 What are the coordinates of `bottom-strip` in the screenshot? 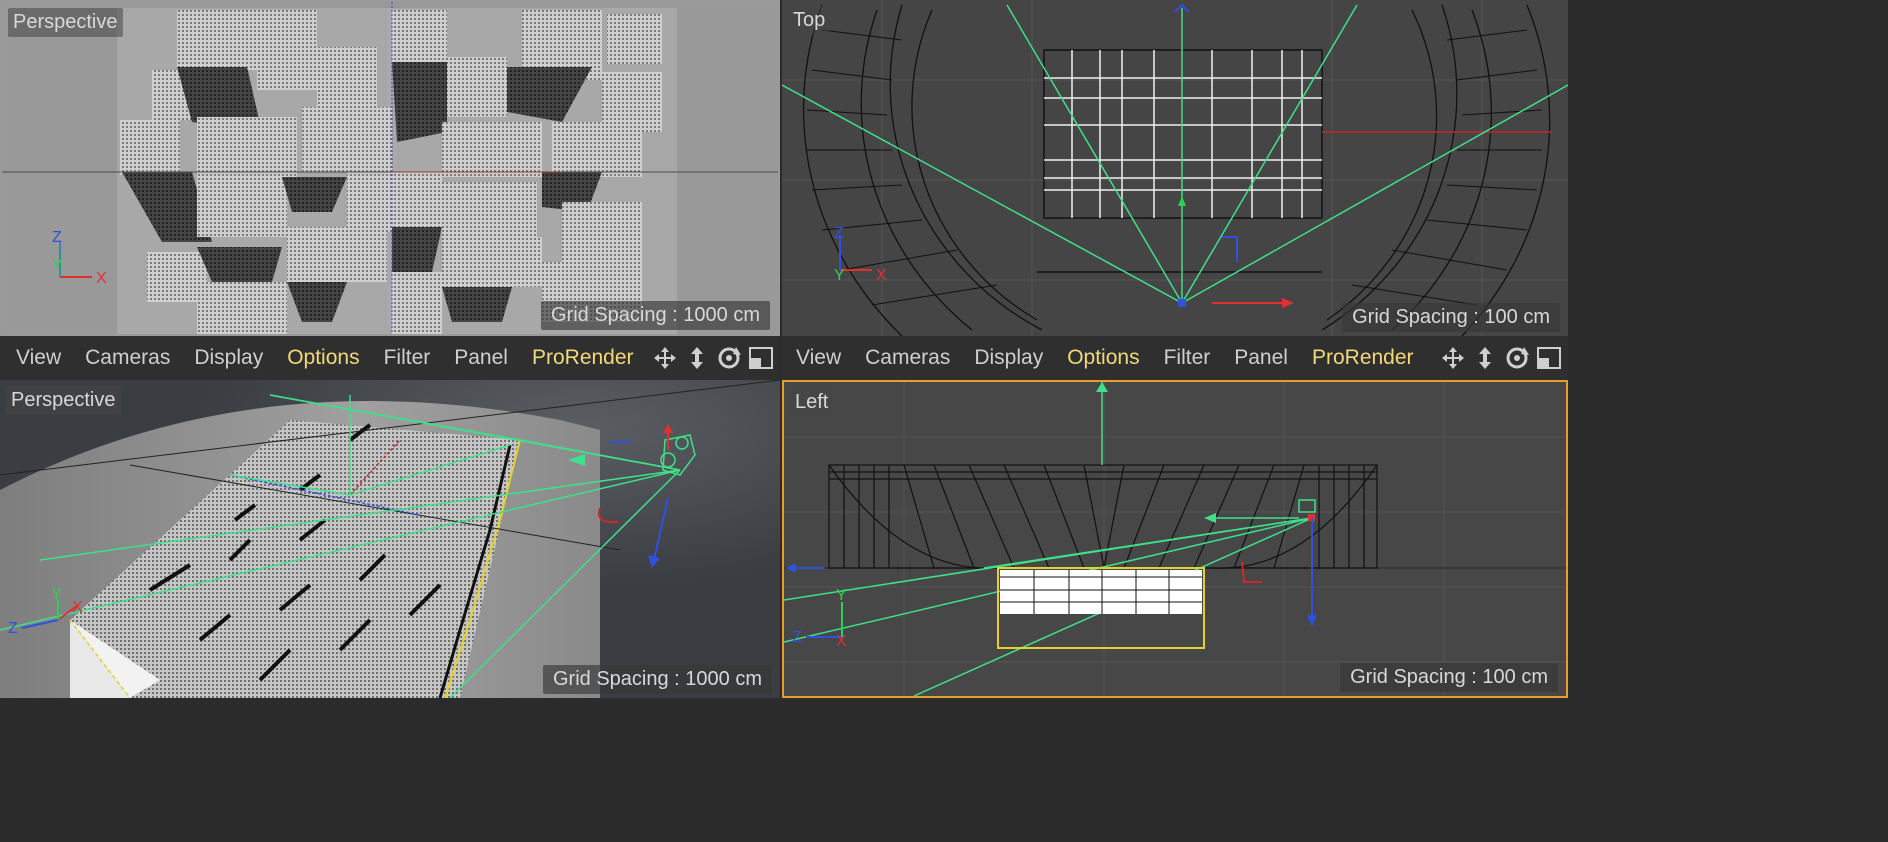 It's located at (784, 770).